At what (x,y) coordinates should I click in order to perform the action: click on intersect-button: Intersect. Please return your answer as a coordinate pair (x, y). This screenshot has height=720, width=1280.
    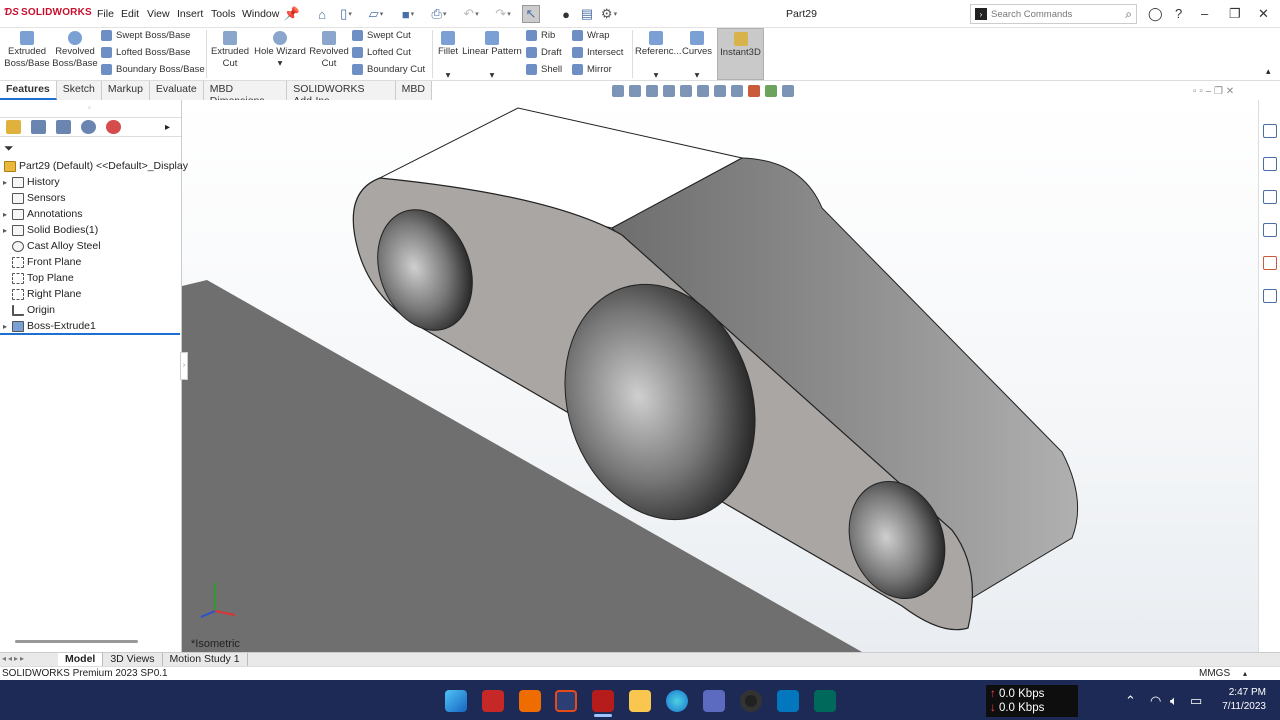
    Looking at the image, I should click on (597, 52).